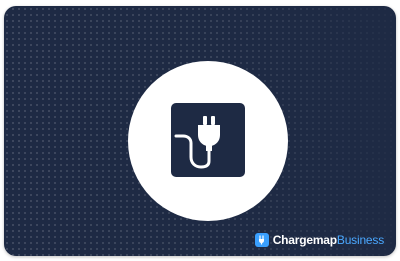 This screenshot has height=261, width=400. What do you see at coordinates (360, 240) in the screenshot?
I see `brand-suffix: Business` at bounding box center [360, 240].